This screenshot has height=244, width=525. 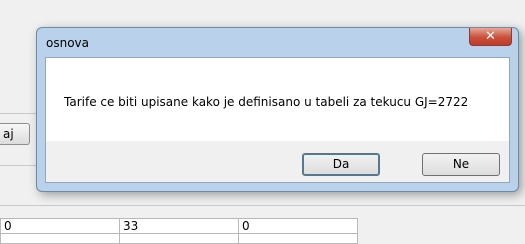 I want to click on table-row, so click(x=179, y=238).